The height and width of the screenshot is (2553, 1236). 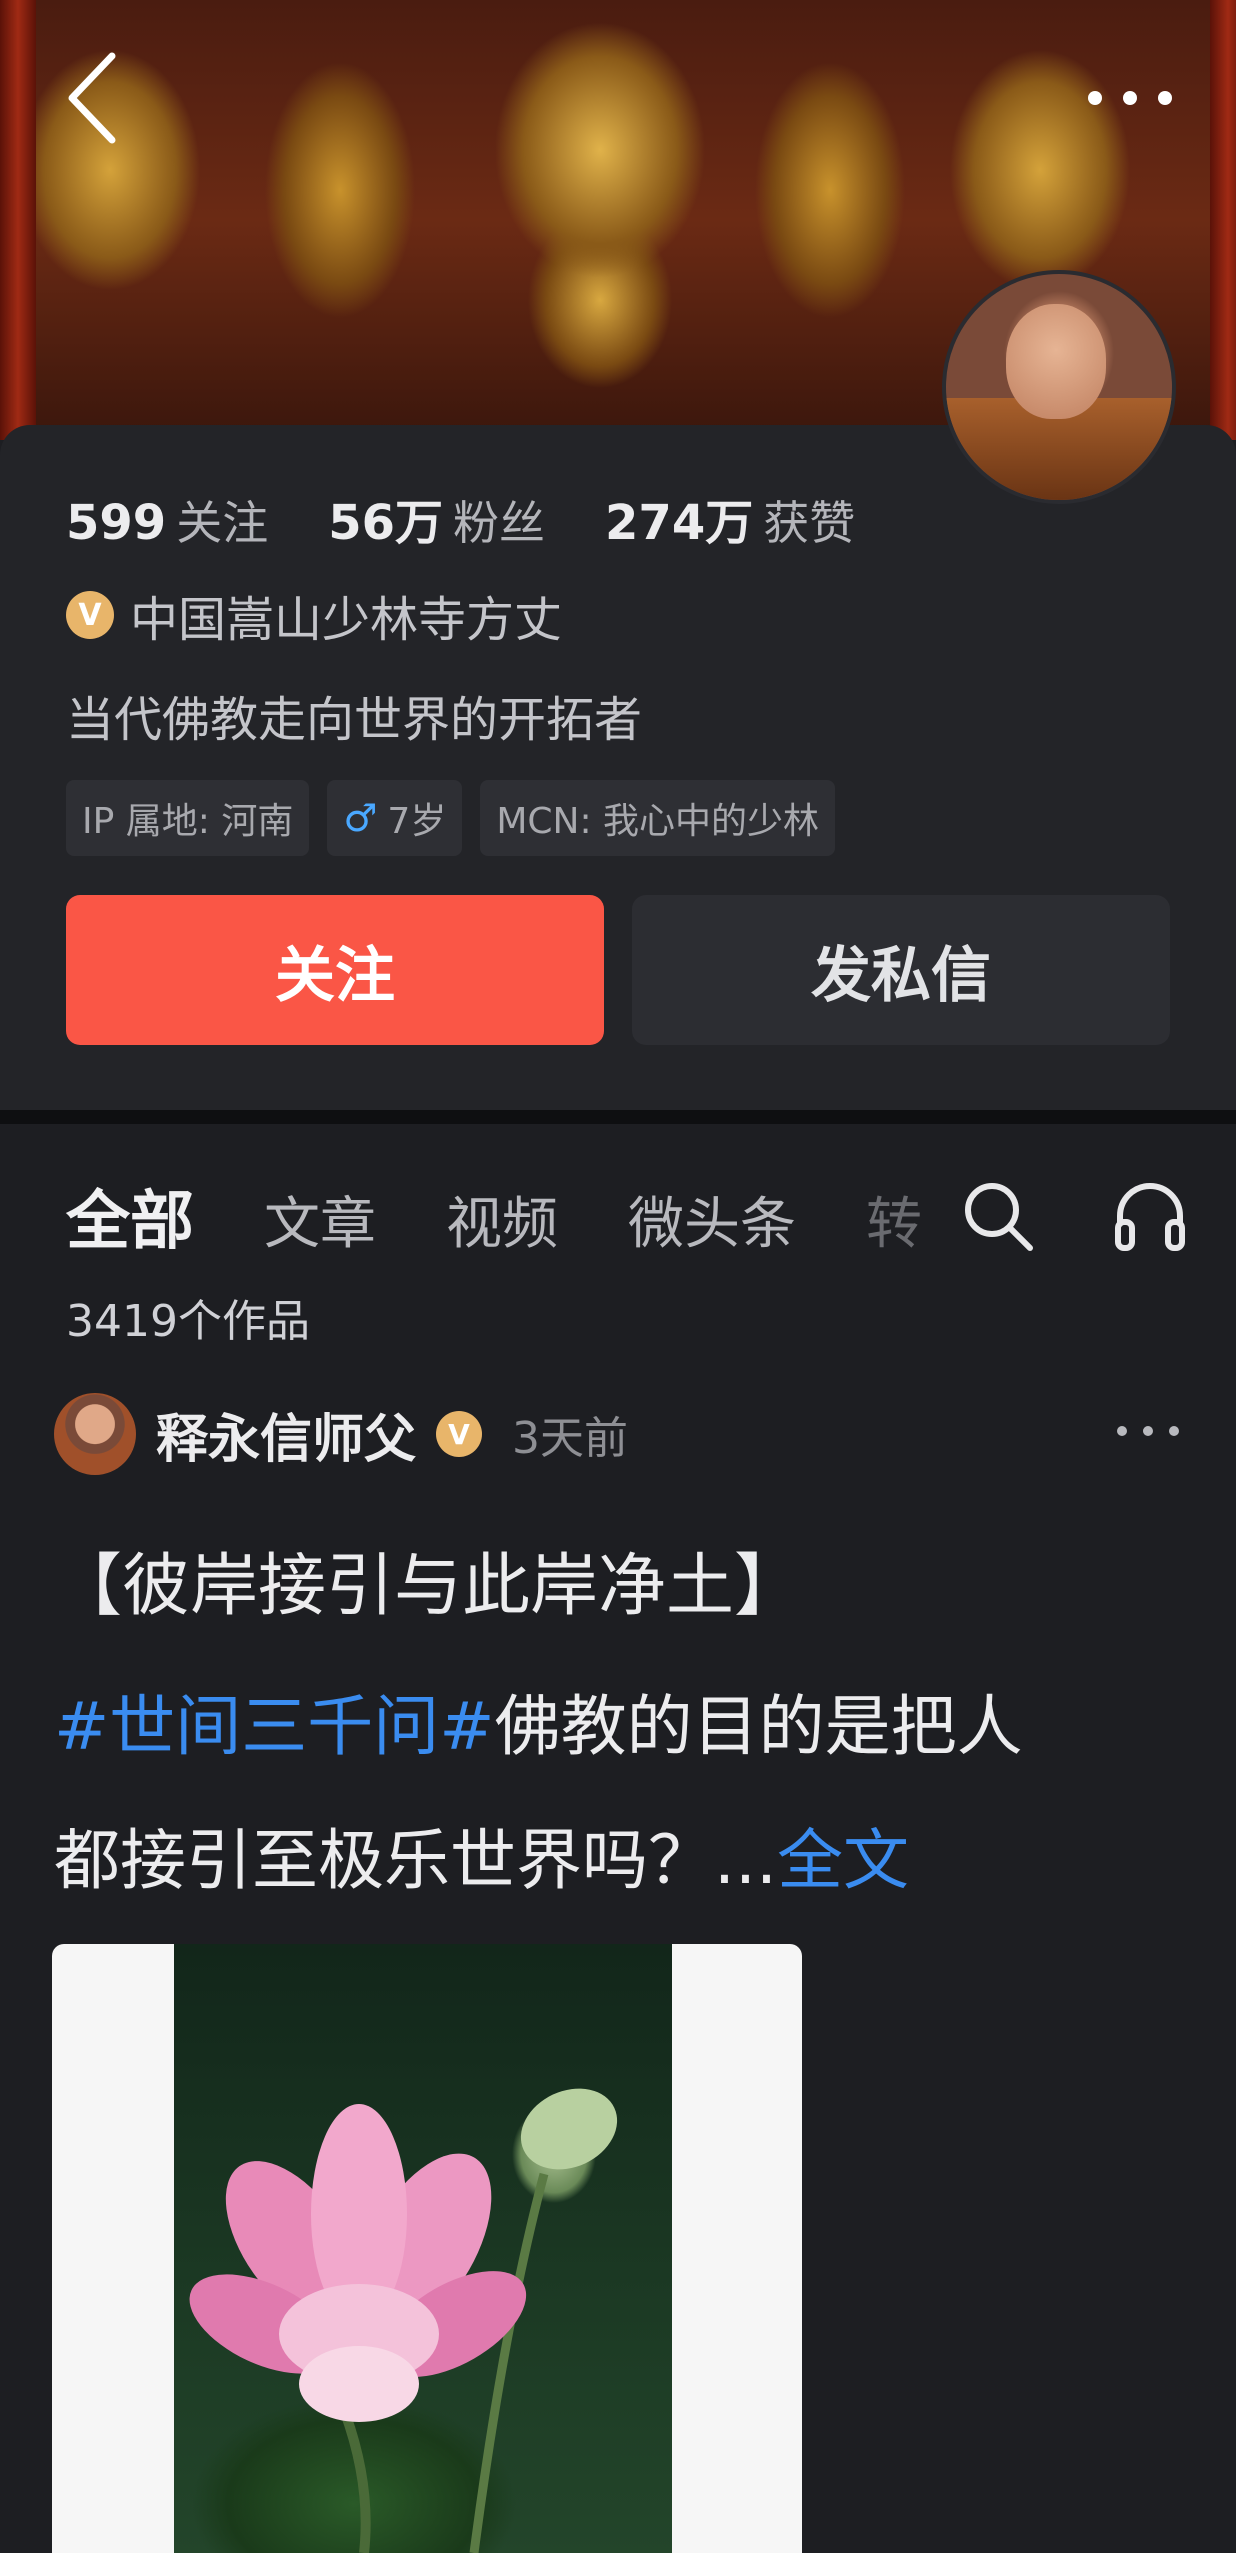 What do you see at coordinates (570, 1438) in the screenshot?
I see `post-time: 3天前` at bounding box center [570, 1438].